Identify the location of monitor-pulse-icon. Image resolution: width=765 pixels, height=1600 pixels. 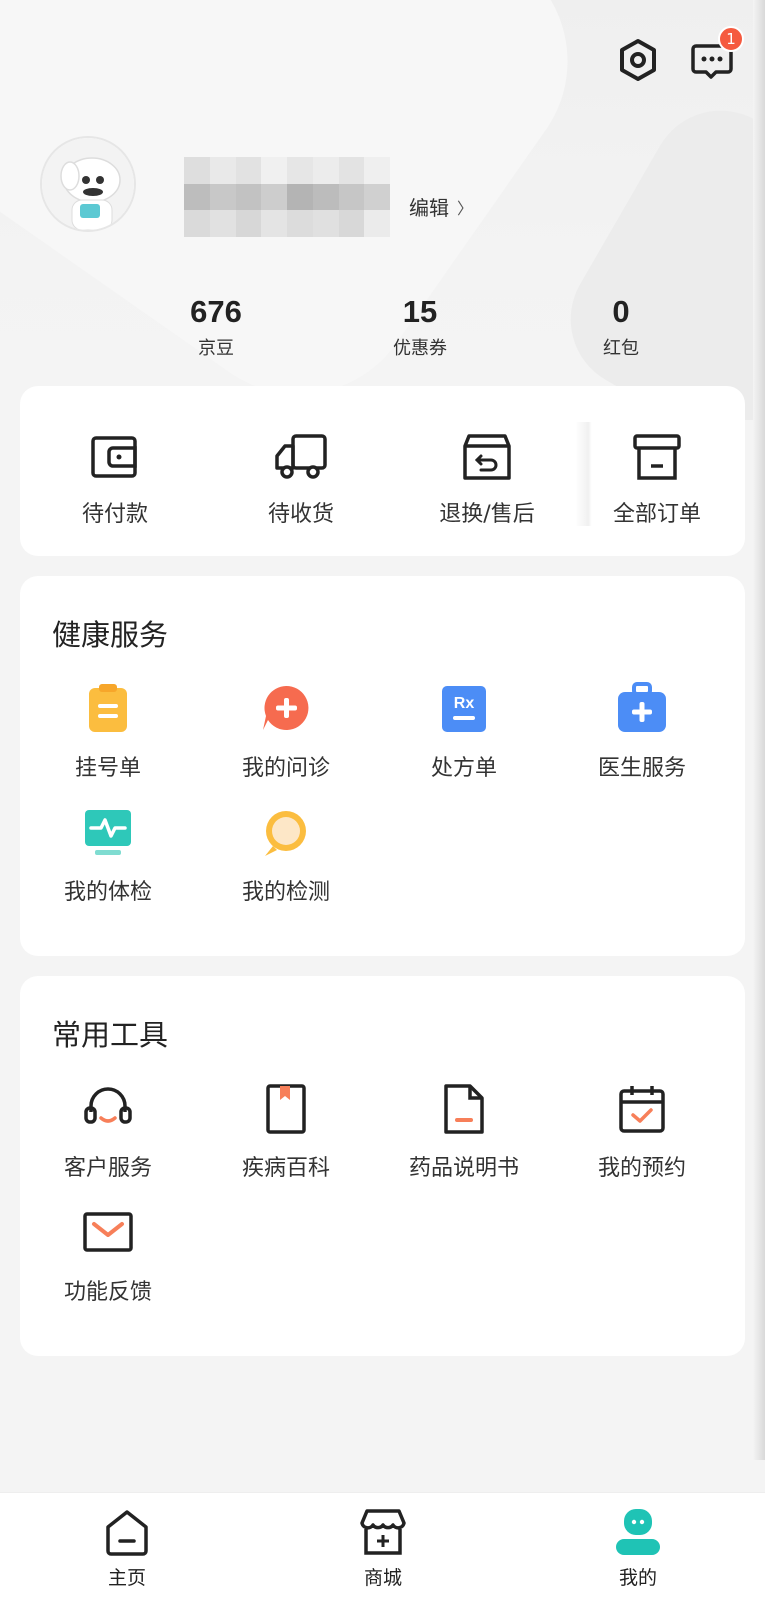
(108, 832).